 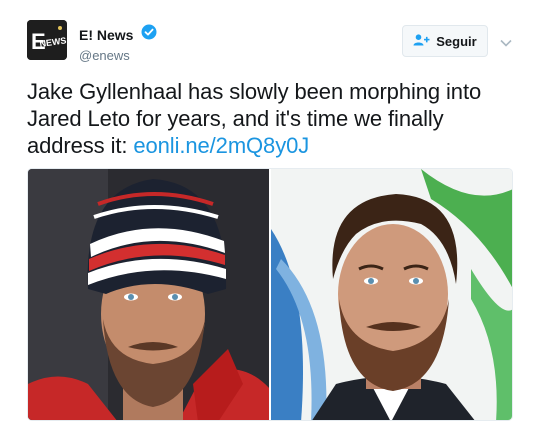 What do you see at coordinates (272, 42) in the screenshot?
I see `tweet-header: E NEWS E! News @enews Seguir` at bounding box center [272, 42].